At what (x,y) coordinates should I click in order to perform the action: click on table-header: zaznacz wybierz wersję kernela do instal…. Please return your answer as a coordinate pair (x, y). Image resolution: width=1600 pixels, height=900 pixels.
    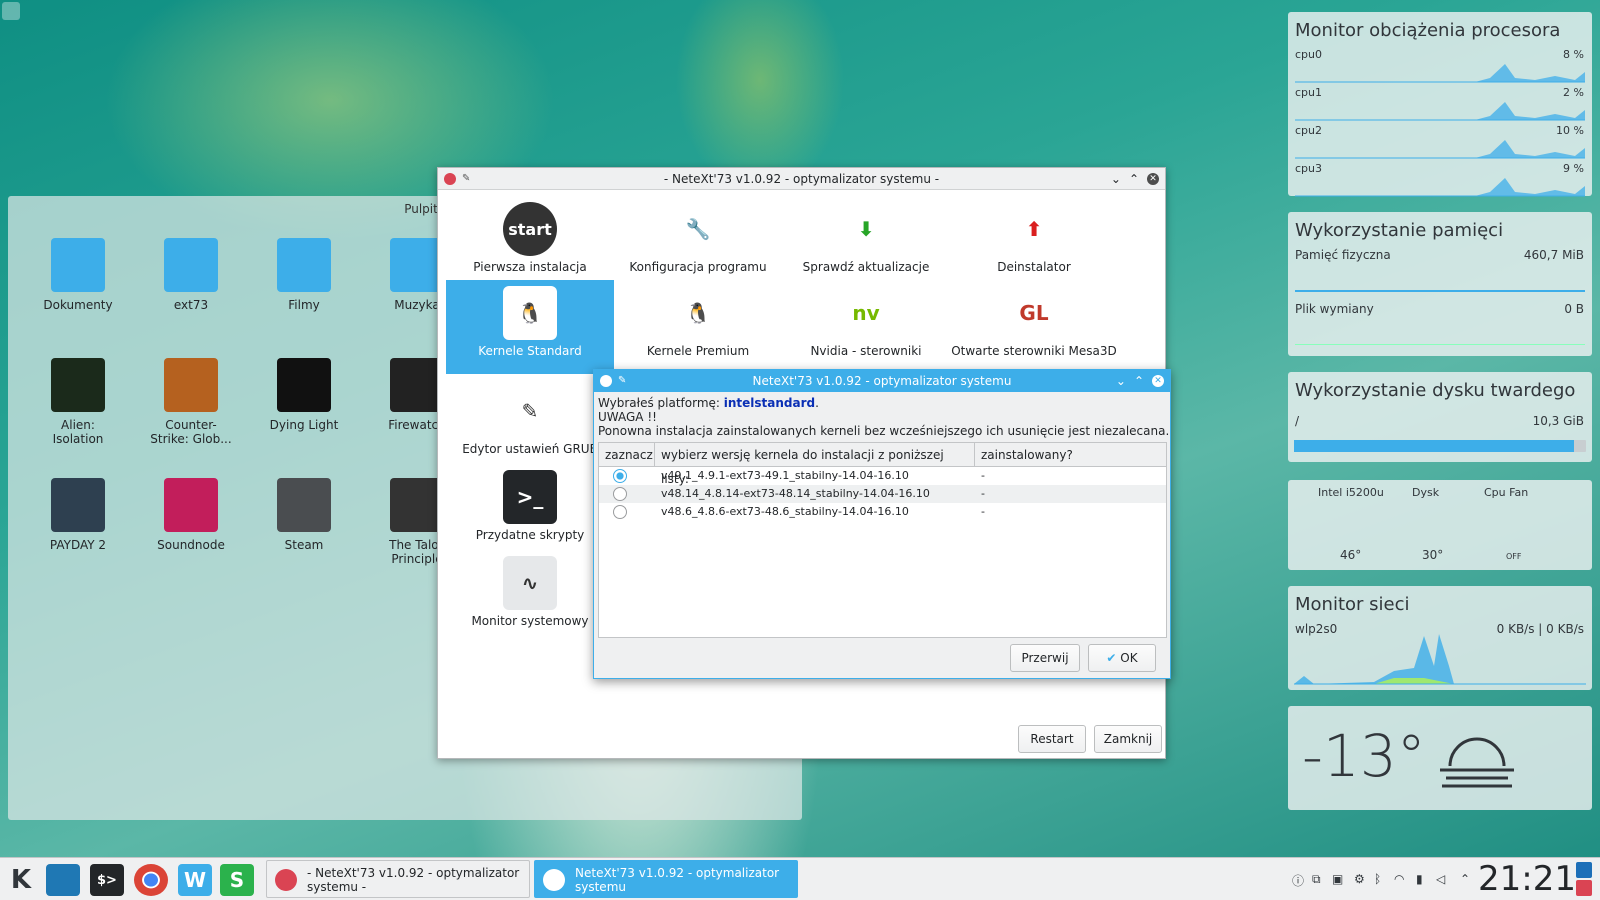
    Looking at the image, I should click on (882, 464).